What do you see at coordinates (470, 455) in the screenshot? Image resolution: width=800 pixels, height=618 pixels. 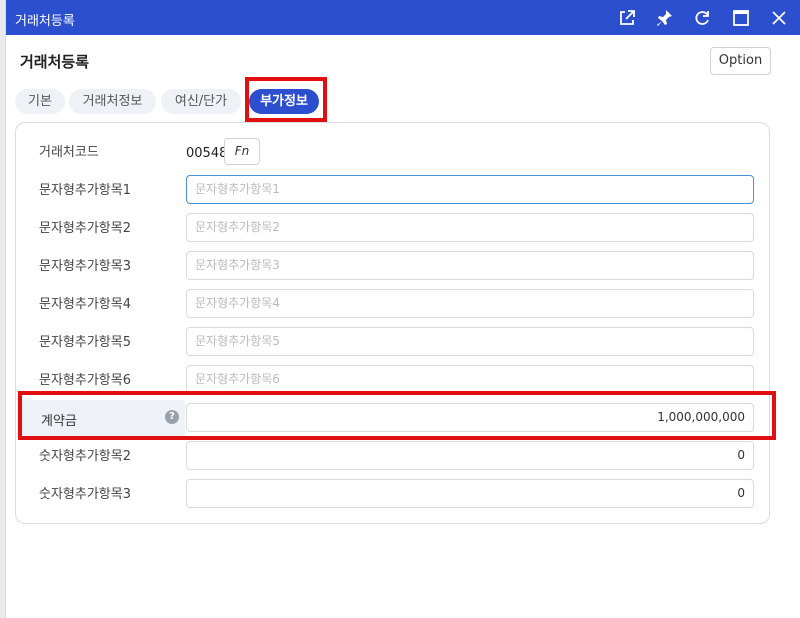 I see `num-field-2: 0` at bounding box center [470, 455].